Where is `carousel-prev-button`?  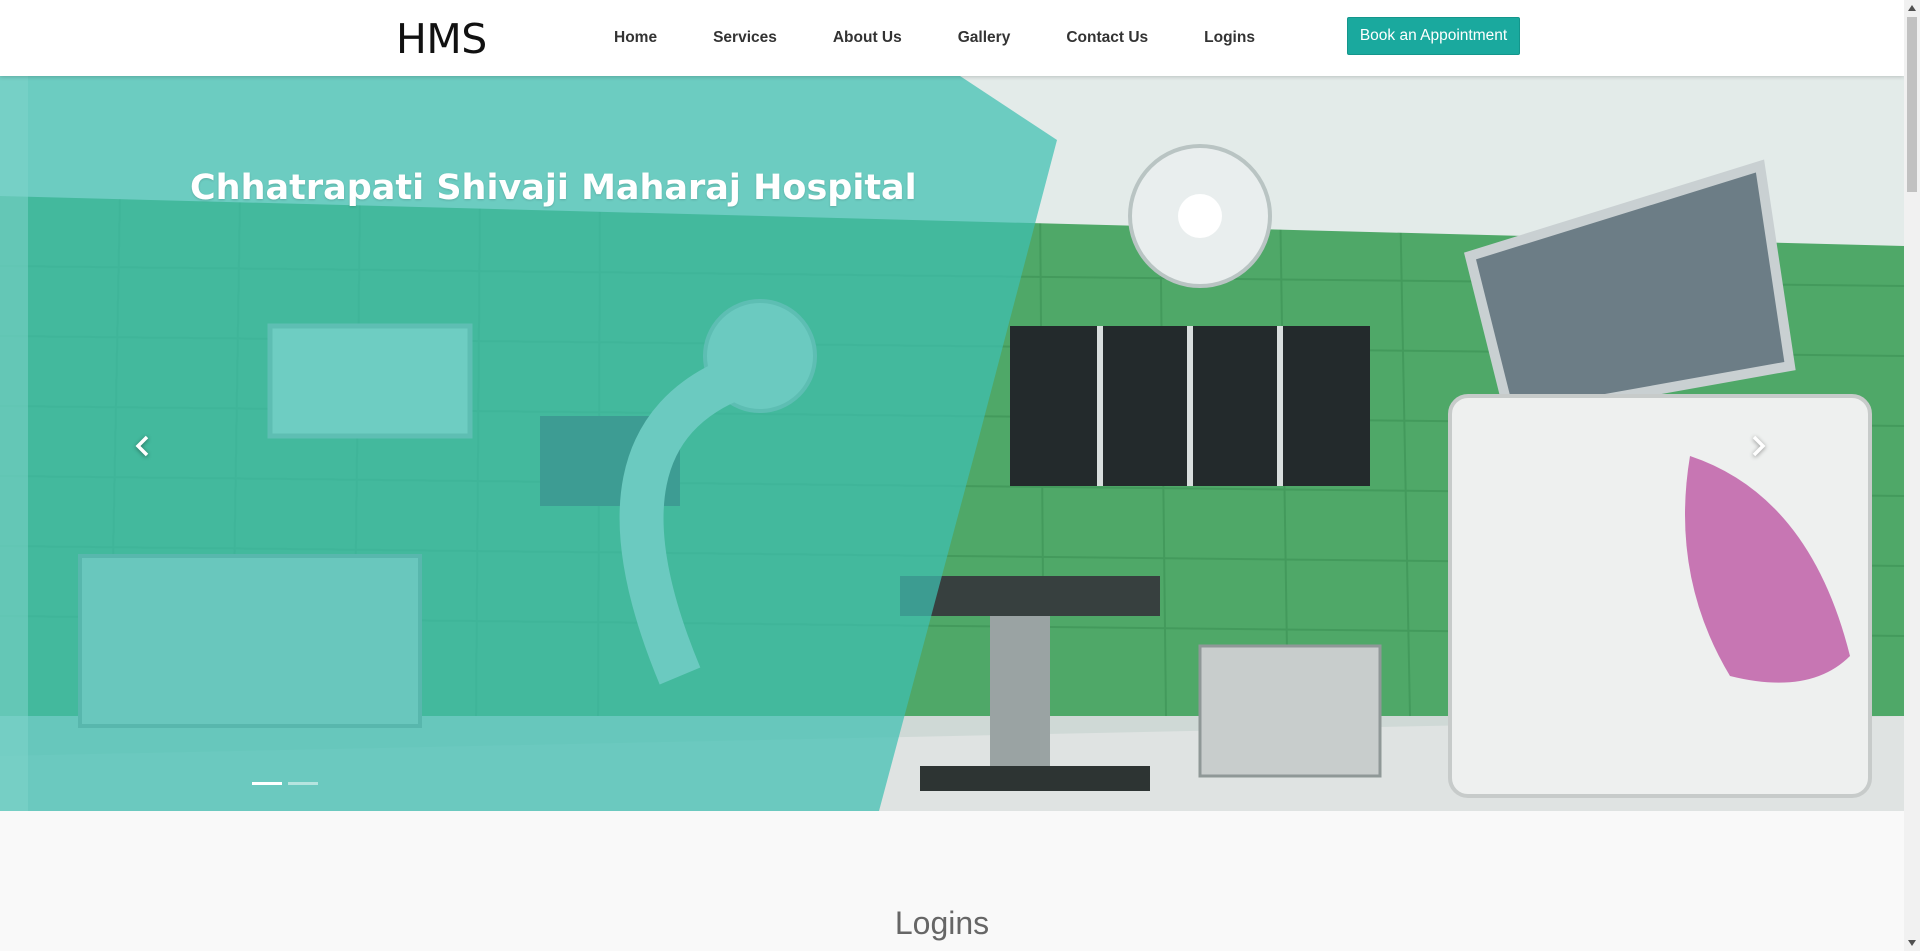
carousel-prev-button is located at coordinates (142, 446).